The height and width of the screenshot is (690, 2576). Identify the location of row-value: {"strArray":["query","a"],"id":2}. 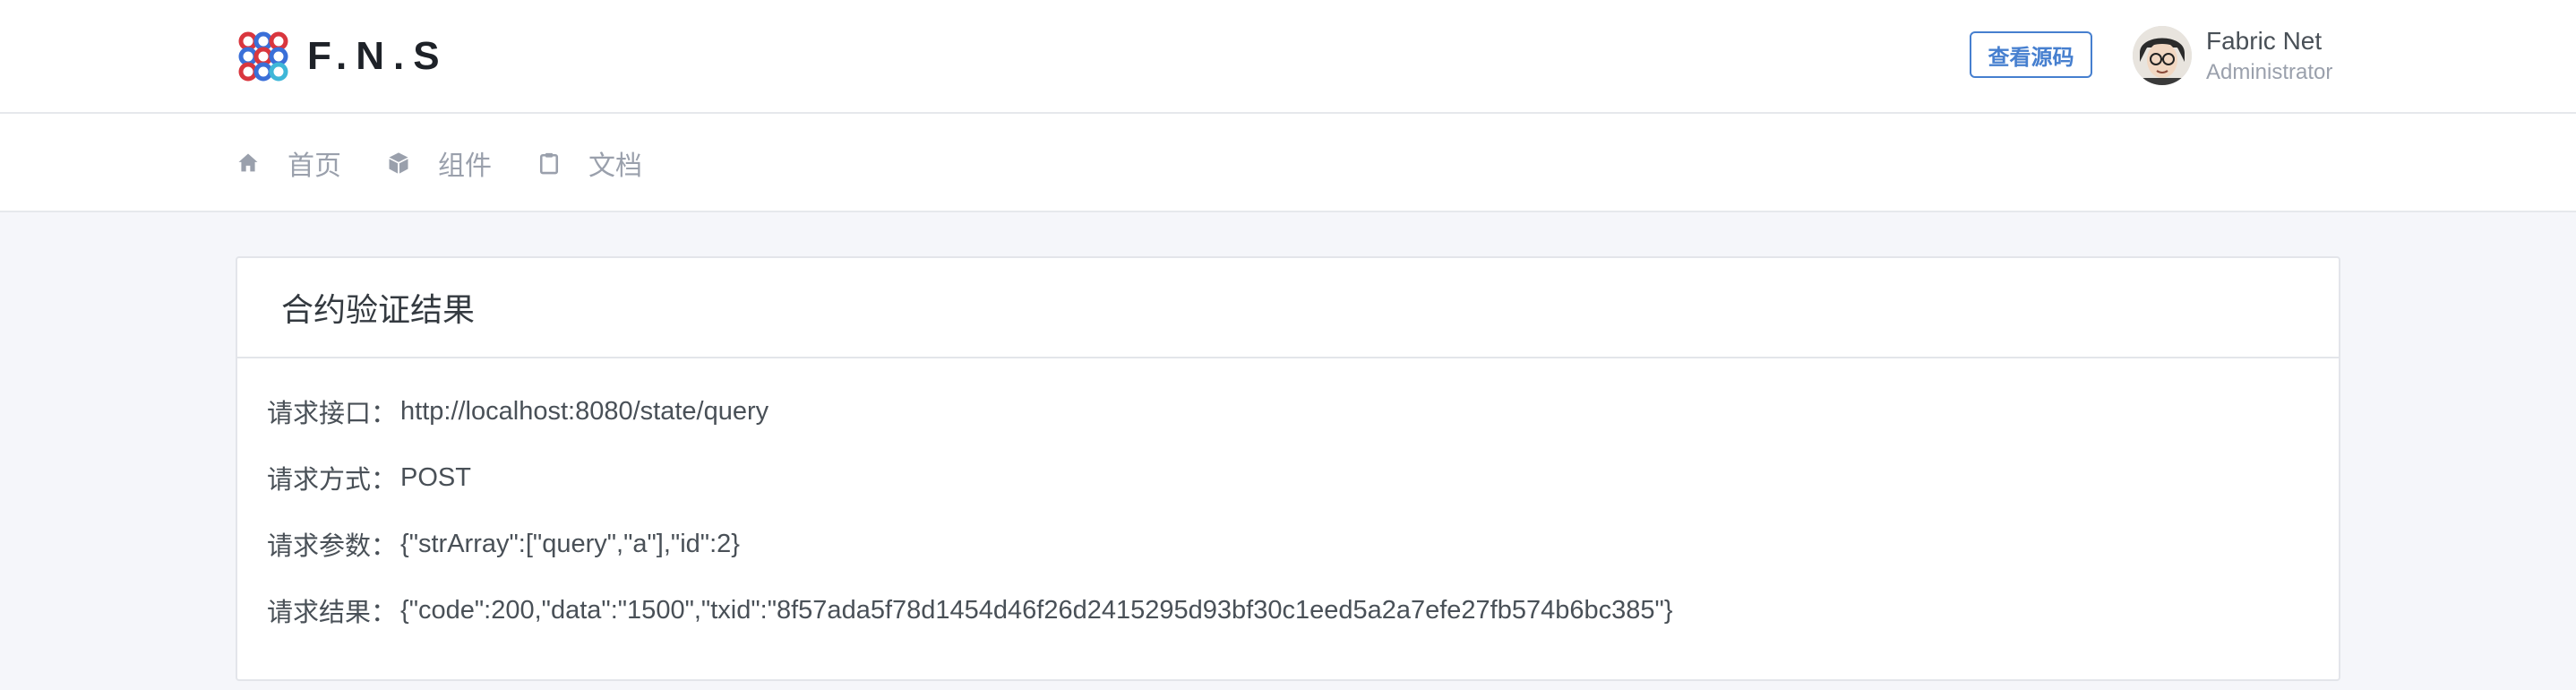
(570, 543).